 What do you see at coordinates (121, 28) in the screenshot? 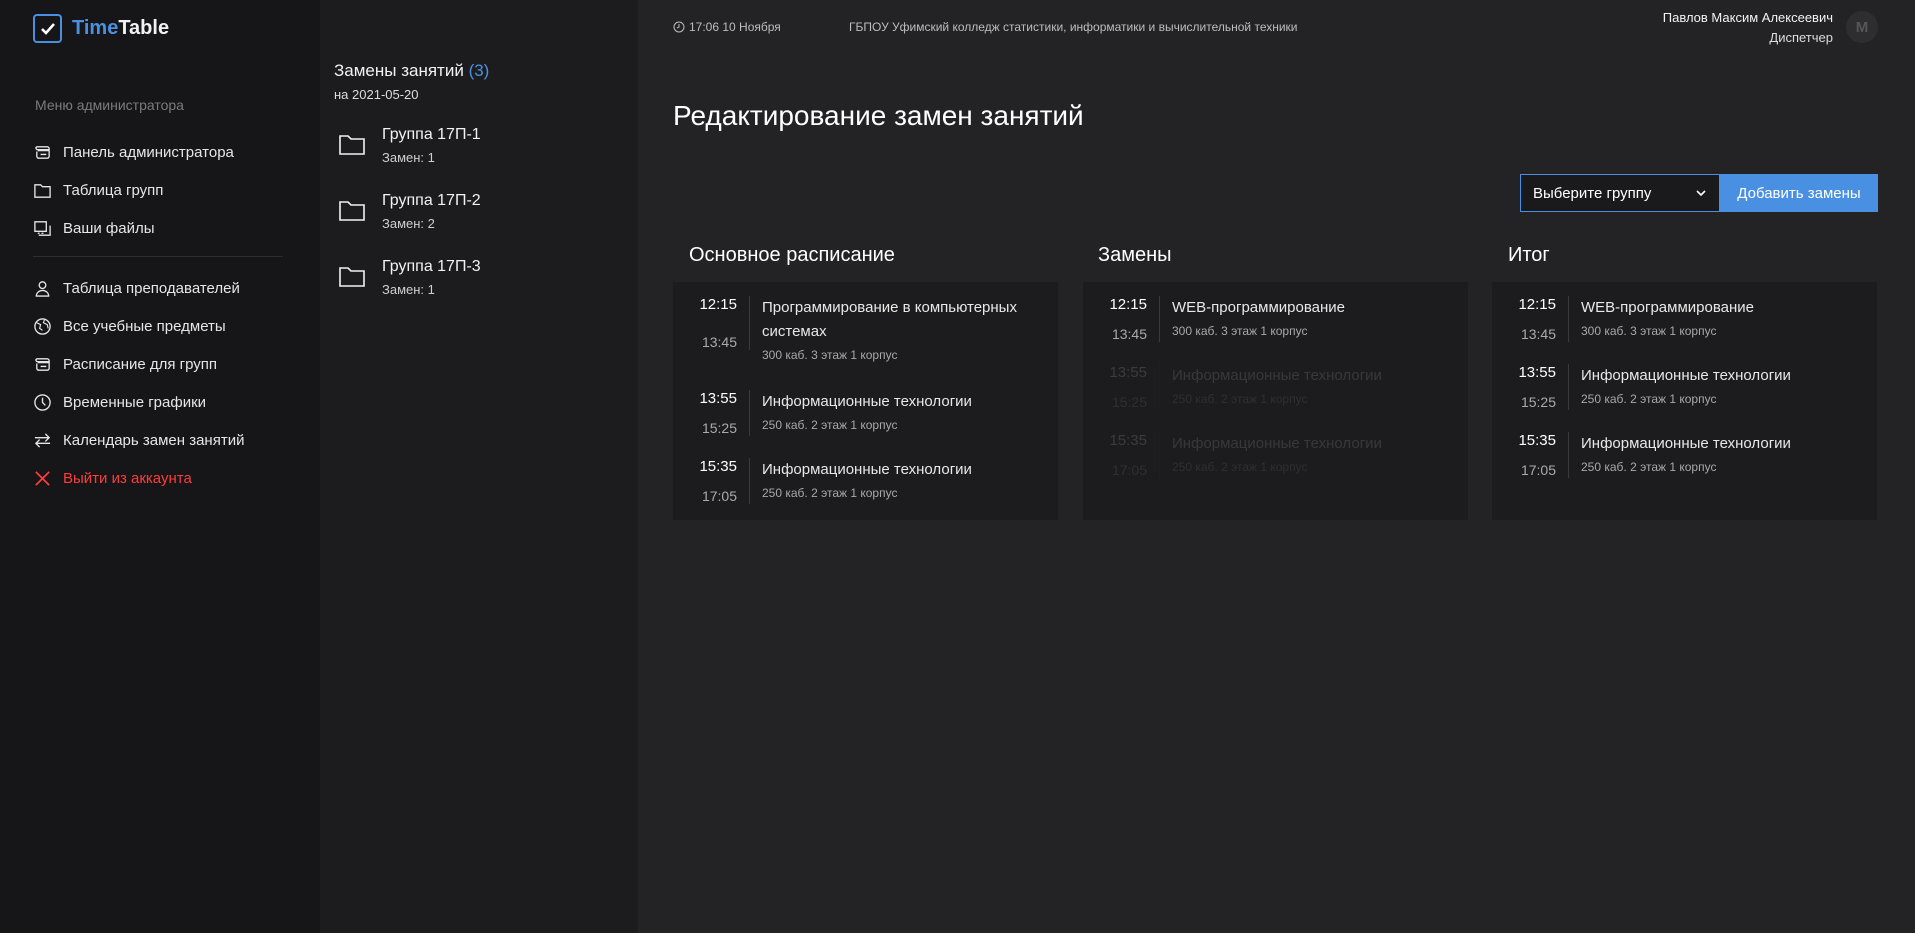
I see `app-name: TimeTable` at bounding box center [121, 28].